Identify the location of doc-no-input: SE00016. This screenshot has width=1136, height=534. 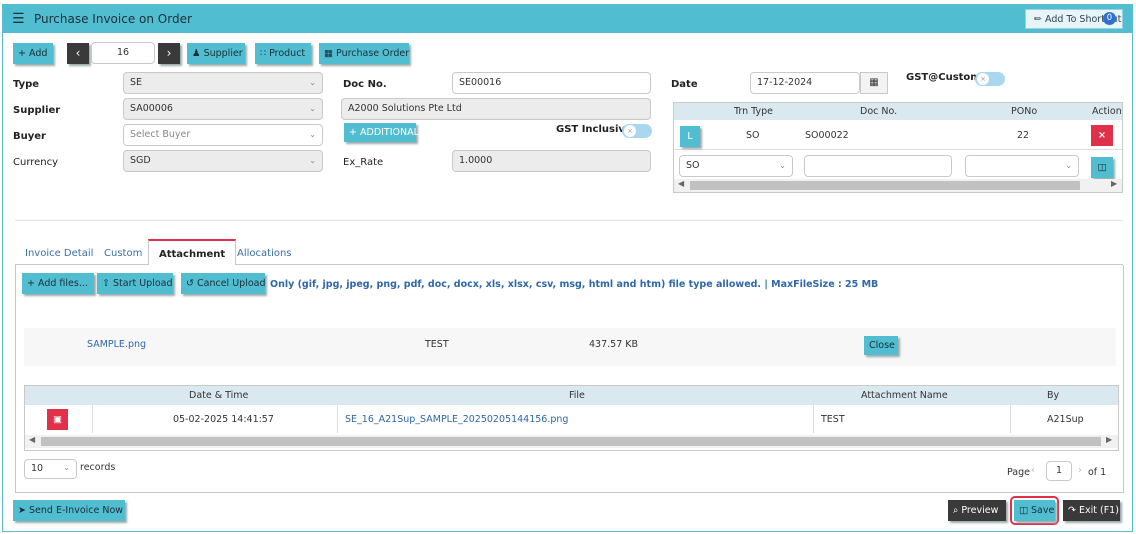
(551, 83).